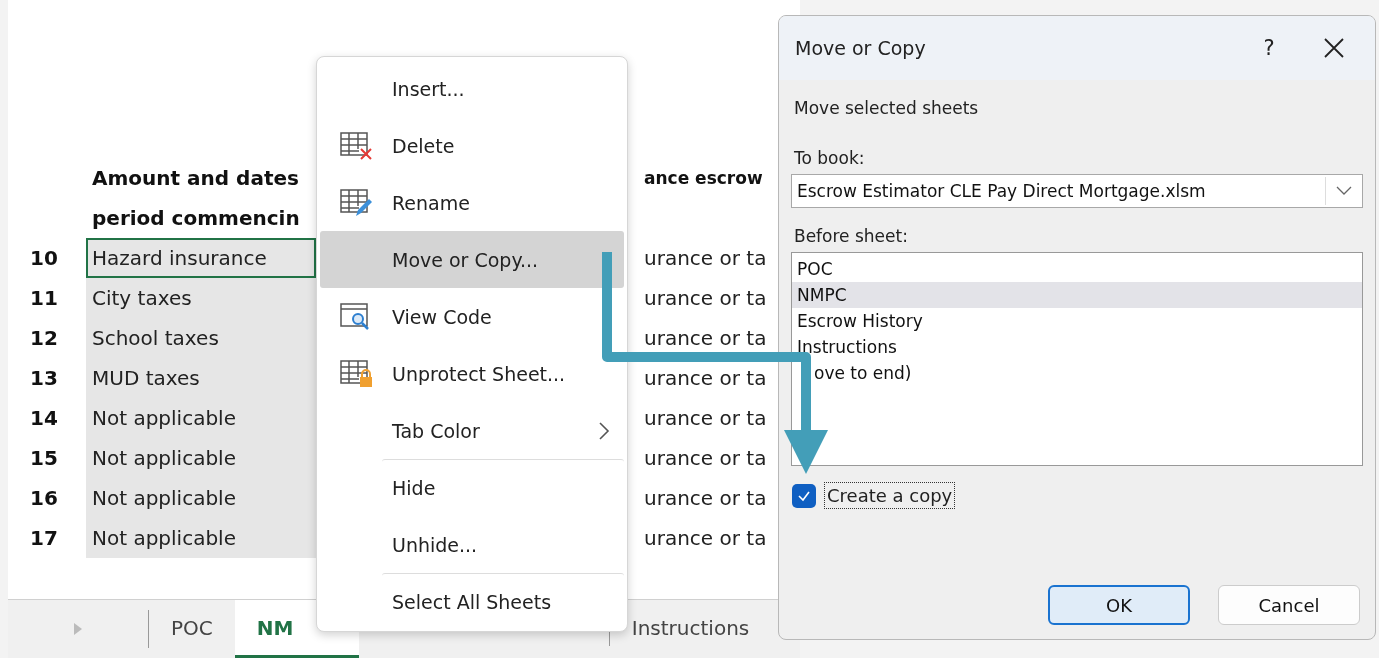  Describe the element at coordinates (472, 145) in the screenshot. I see `menu-item: Delete` at that location.